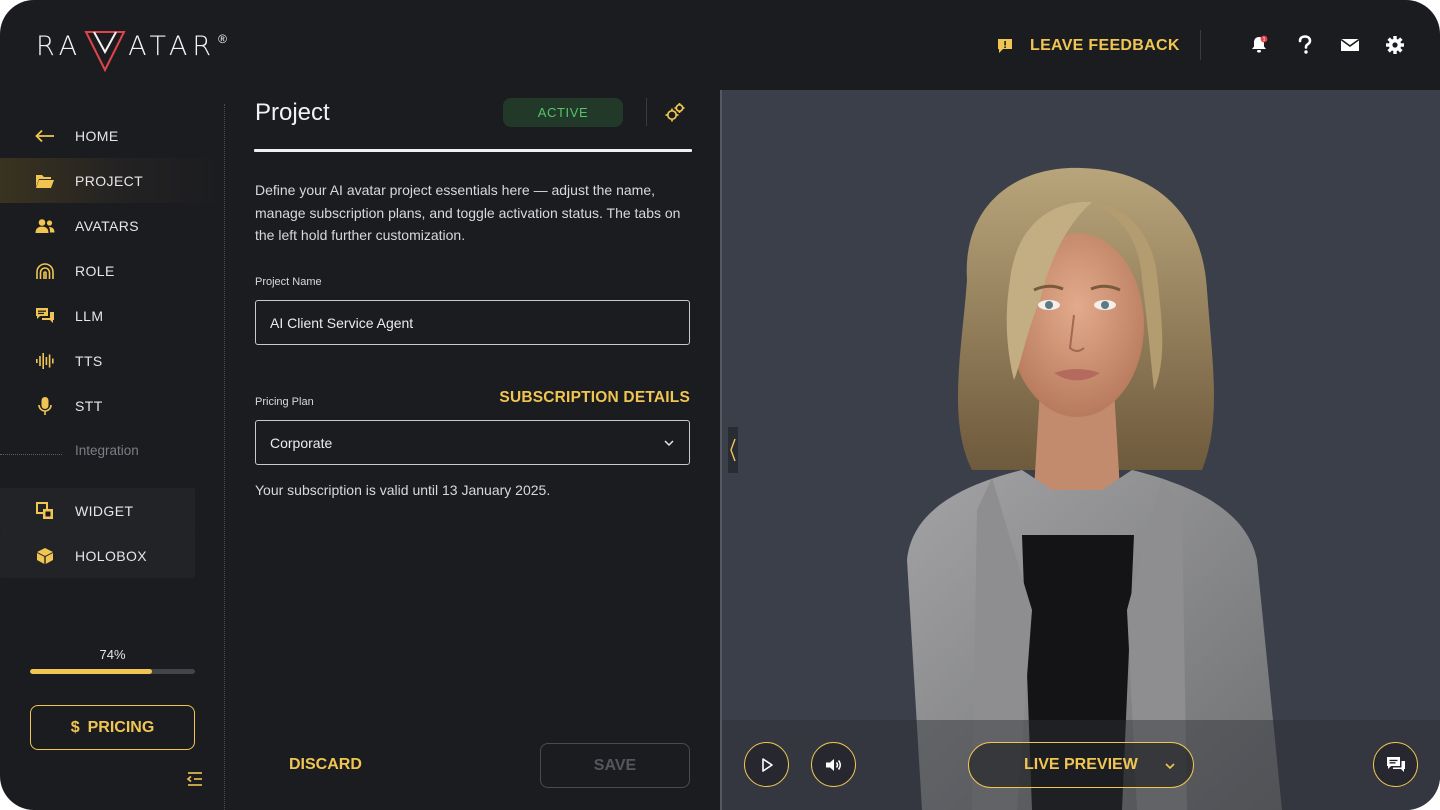 The image size is (1440, 810). I want to click on chat-button, so click(1395, 764).